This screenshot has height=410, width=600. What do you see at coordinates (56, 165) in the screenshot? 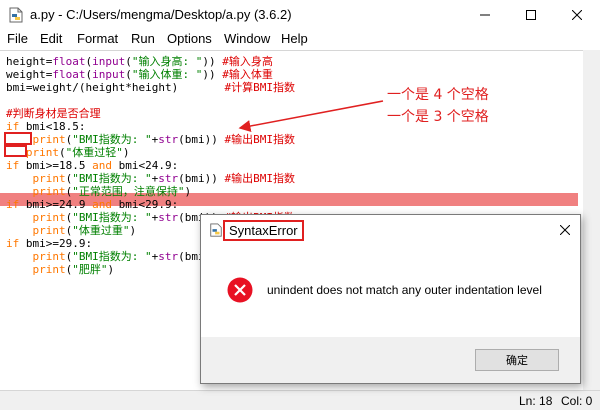
I see `code-token: bmi>=18.5` at bounding box center [56, 165].